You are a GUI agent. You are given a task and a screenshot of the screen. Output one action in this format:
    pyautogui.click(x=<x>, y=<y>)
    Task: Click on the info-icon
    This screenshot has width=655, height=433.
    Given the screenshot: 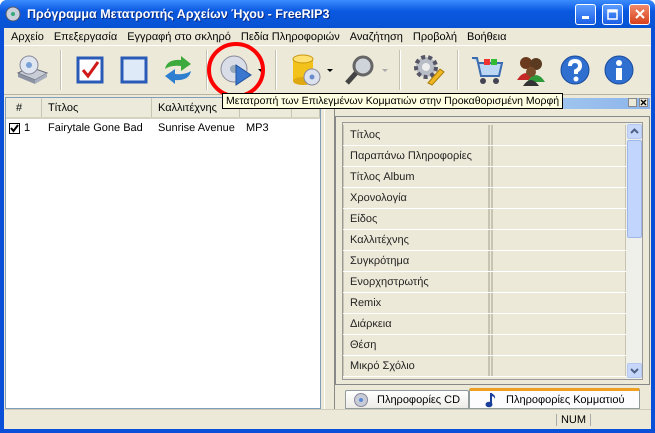 What is the action you would take?
    pyautogui.click(x=619, y=70)
    